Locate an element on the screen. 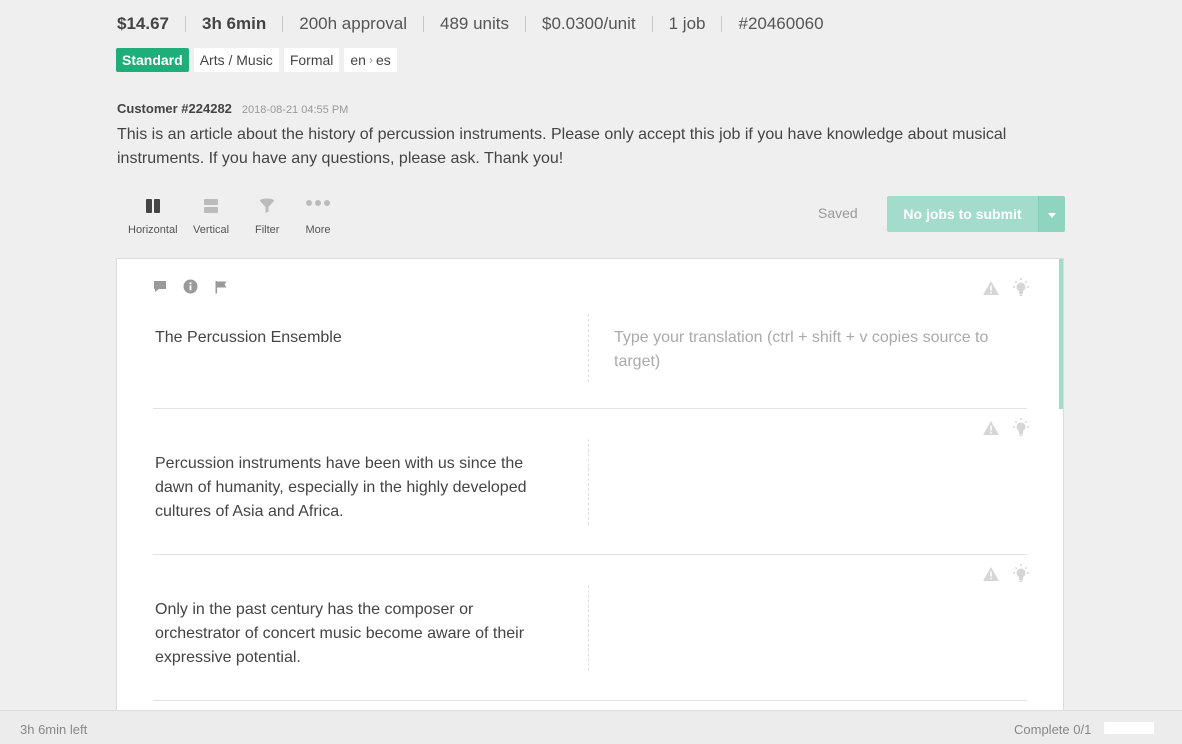 The width and height of the screenshot is (1182, 744). more-label: More is located at coordinates (318, 230).